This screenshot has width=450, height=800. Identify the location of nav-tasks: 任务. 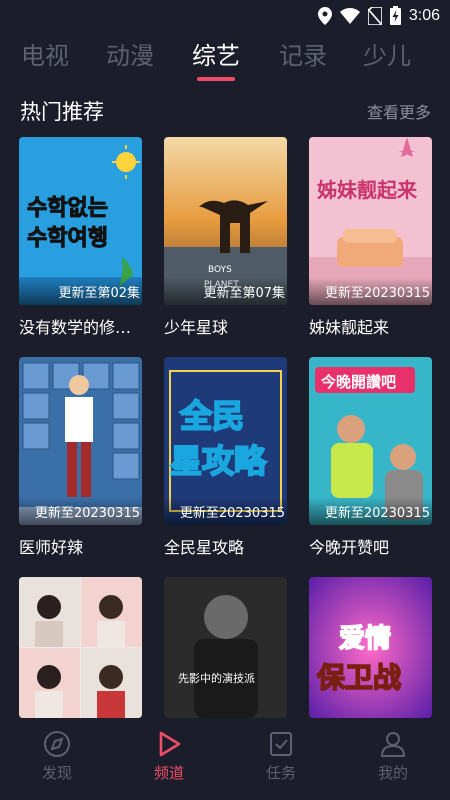
(281, 756).